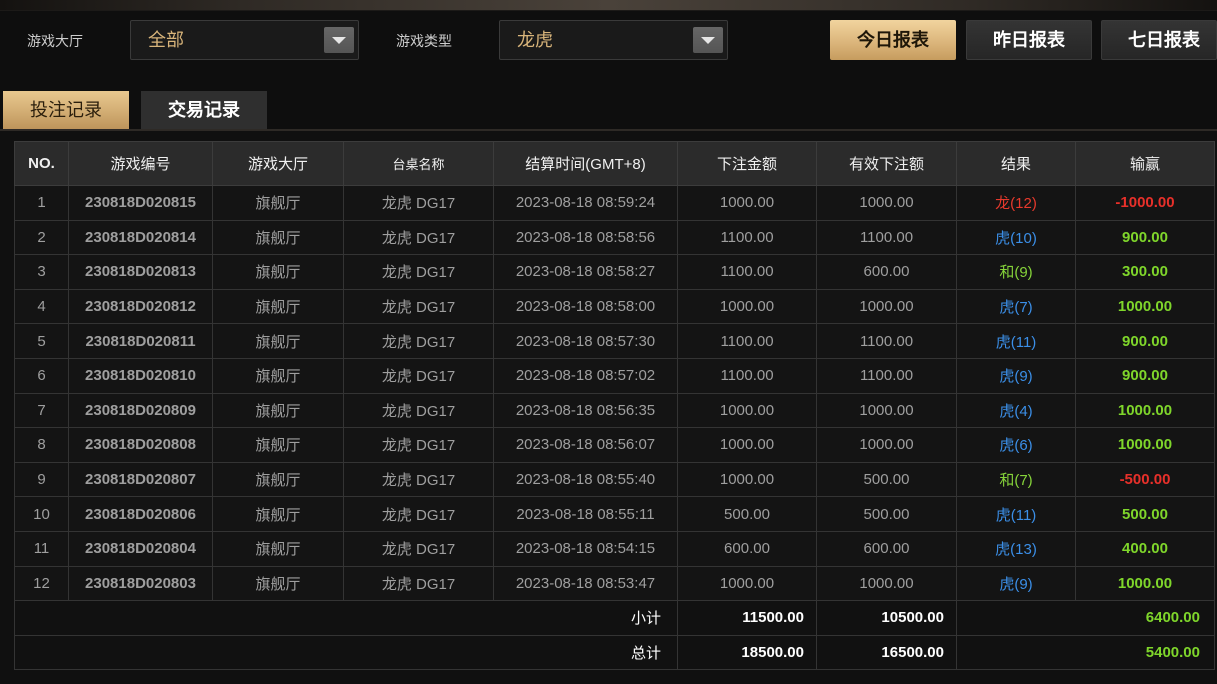 The width and height of the screenshot is (1217, 684). What do you see at coordinates (613, 40) in the screenshot?
I see `game-type-select: 龙虎` at bounding box center [613, 40].